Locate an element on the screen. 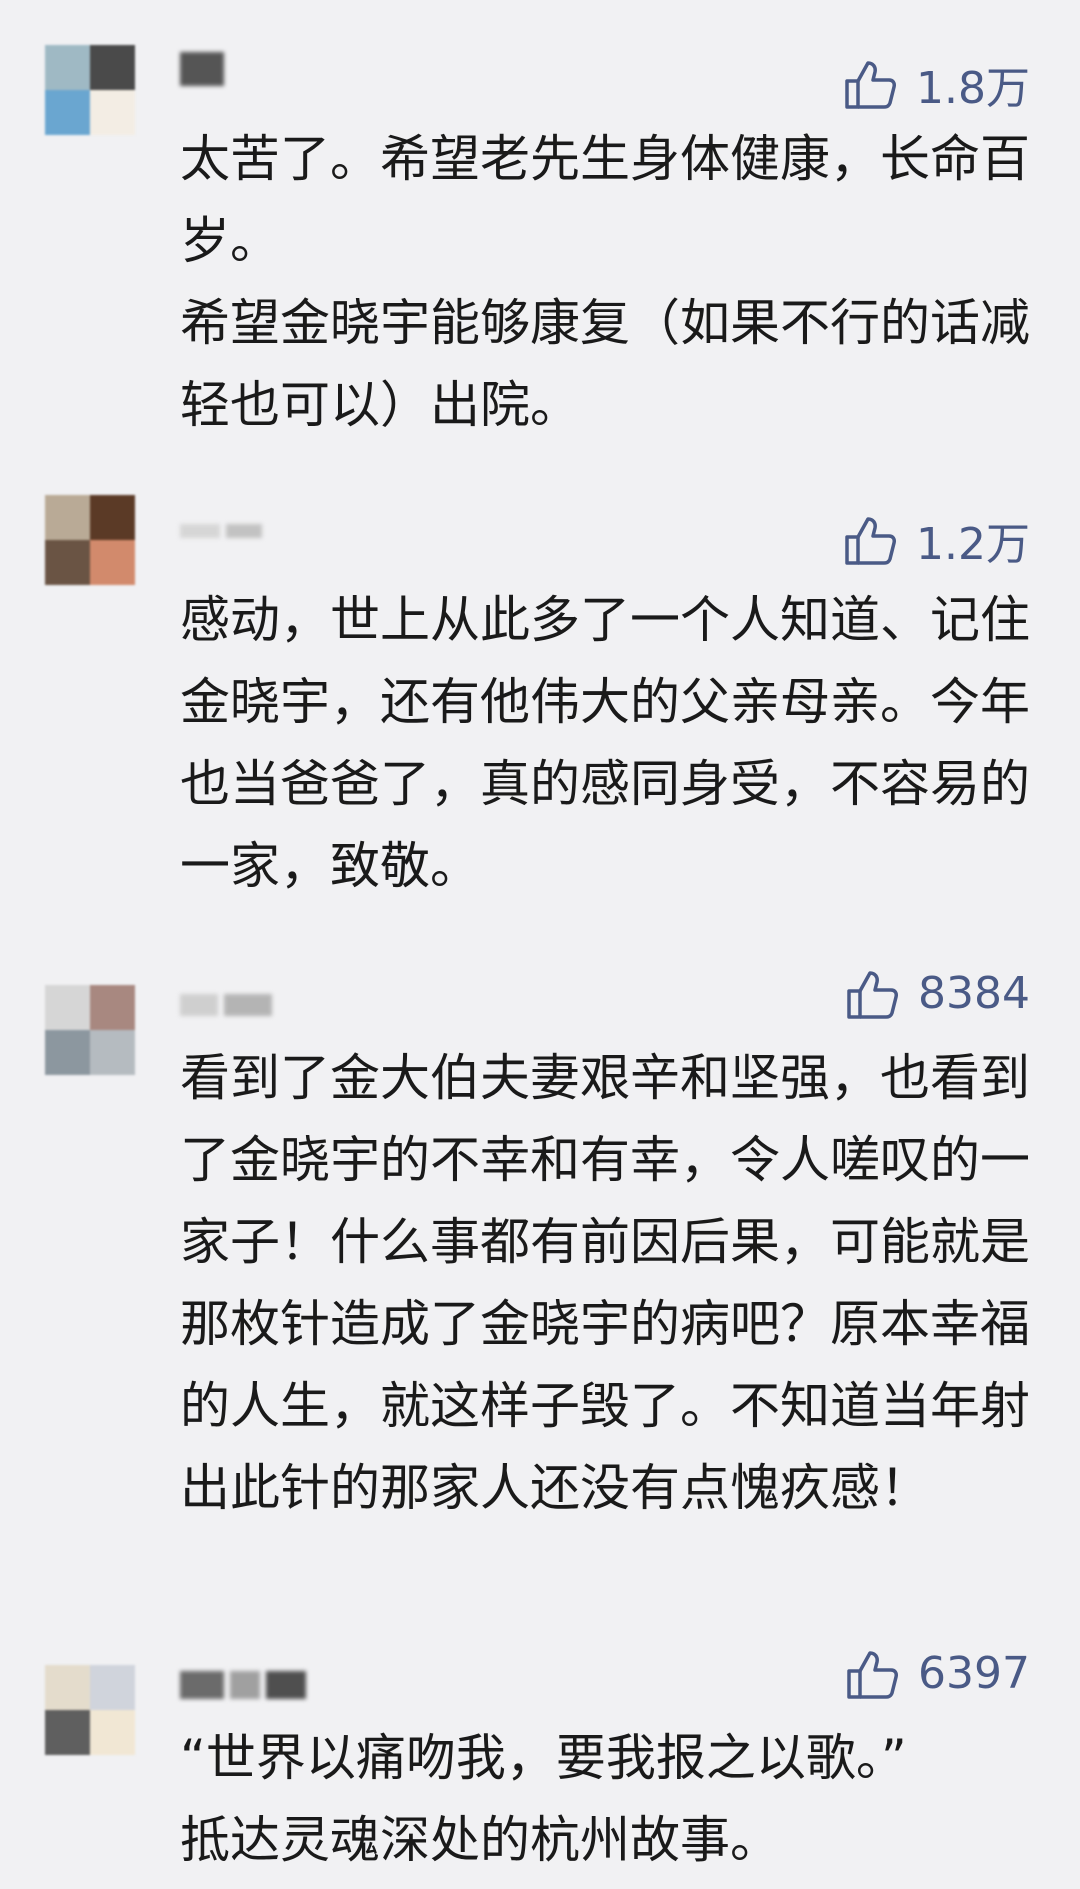 This screenshot has width=1080, height=1889. comment-text: “世界以痛吻我，要我报之以歌。” 抵达灵魂深处的杭州故事。 is located at coordinates (543, 1799).